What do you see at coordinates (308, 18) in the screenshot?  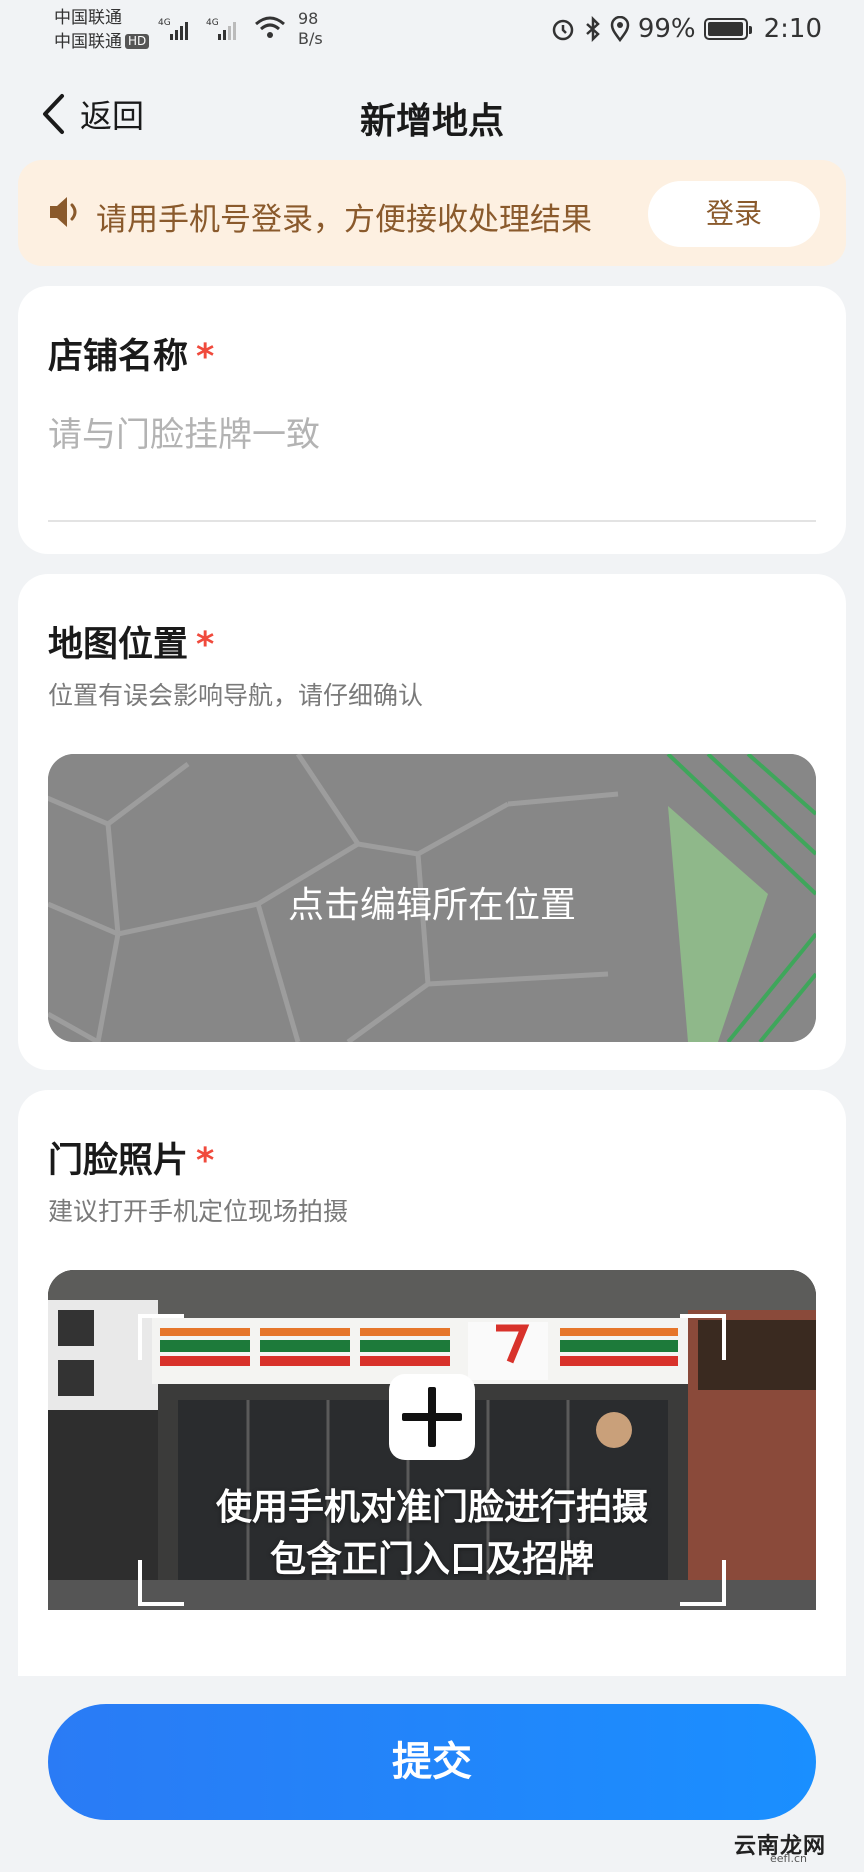 I see `net-speed-value: 98` at bounding box center [308, 18].